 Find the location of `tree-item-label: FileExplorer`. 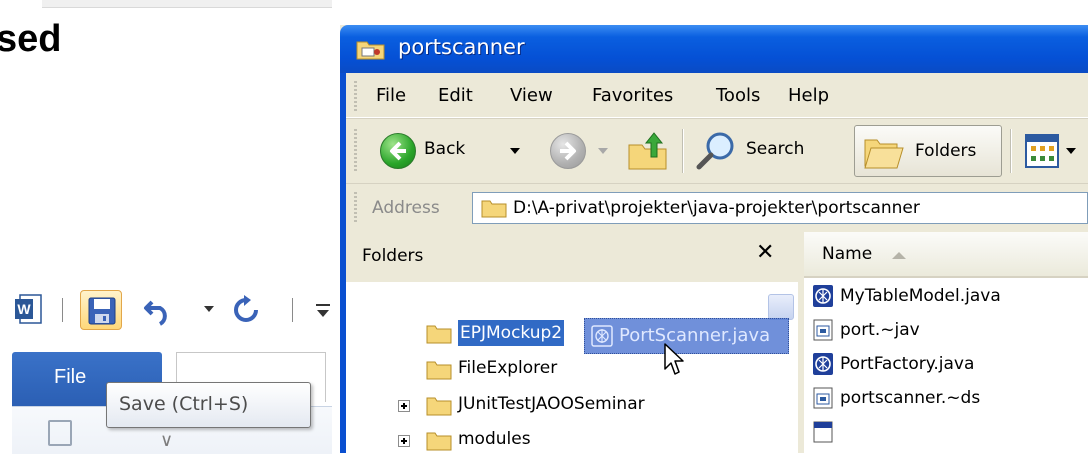

tree-item-label: FileExplorer is located at coordinates (508, 368).